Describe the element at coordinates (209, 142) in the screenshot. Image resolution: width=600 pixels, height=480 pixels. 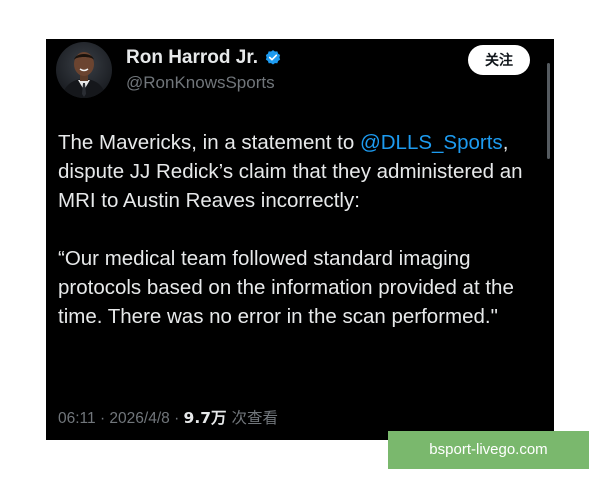
I see `tweet-text-before-mention: The Mavericks, in a statement to` at that location.